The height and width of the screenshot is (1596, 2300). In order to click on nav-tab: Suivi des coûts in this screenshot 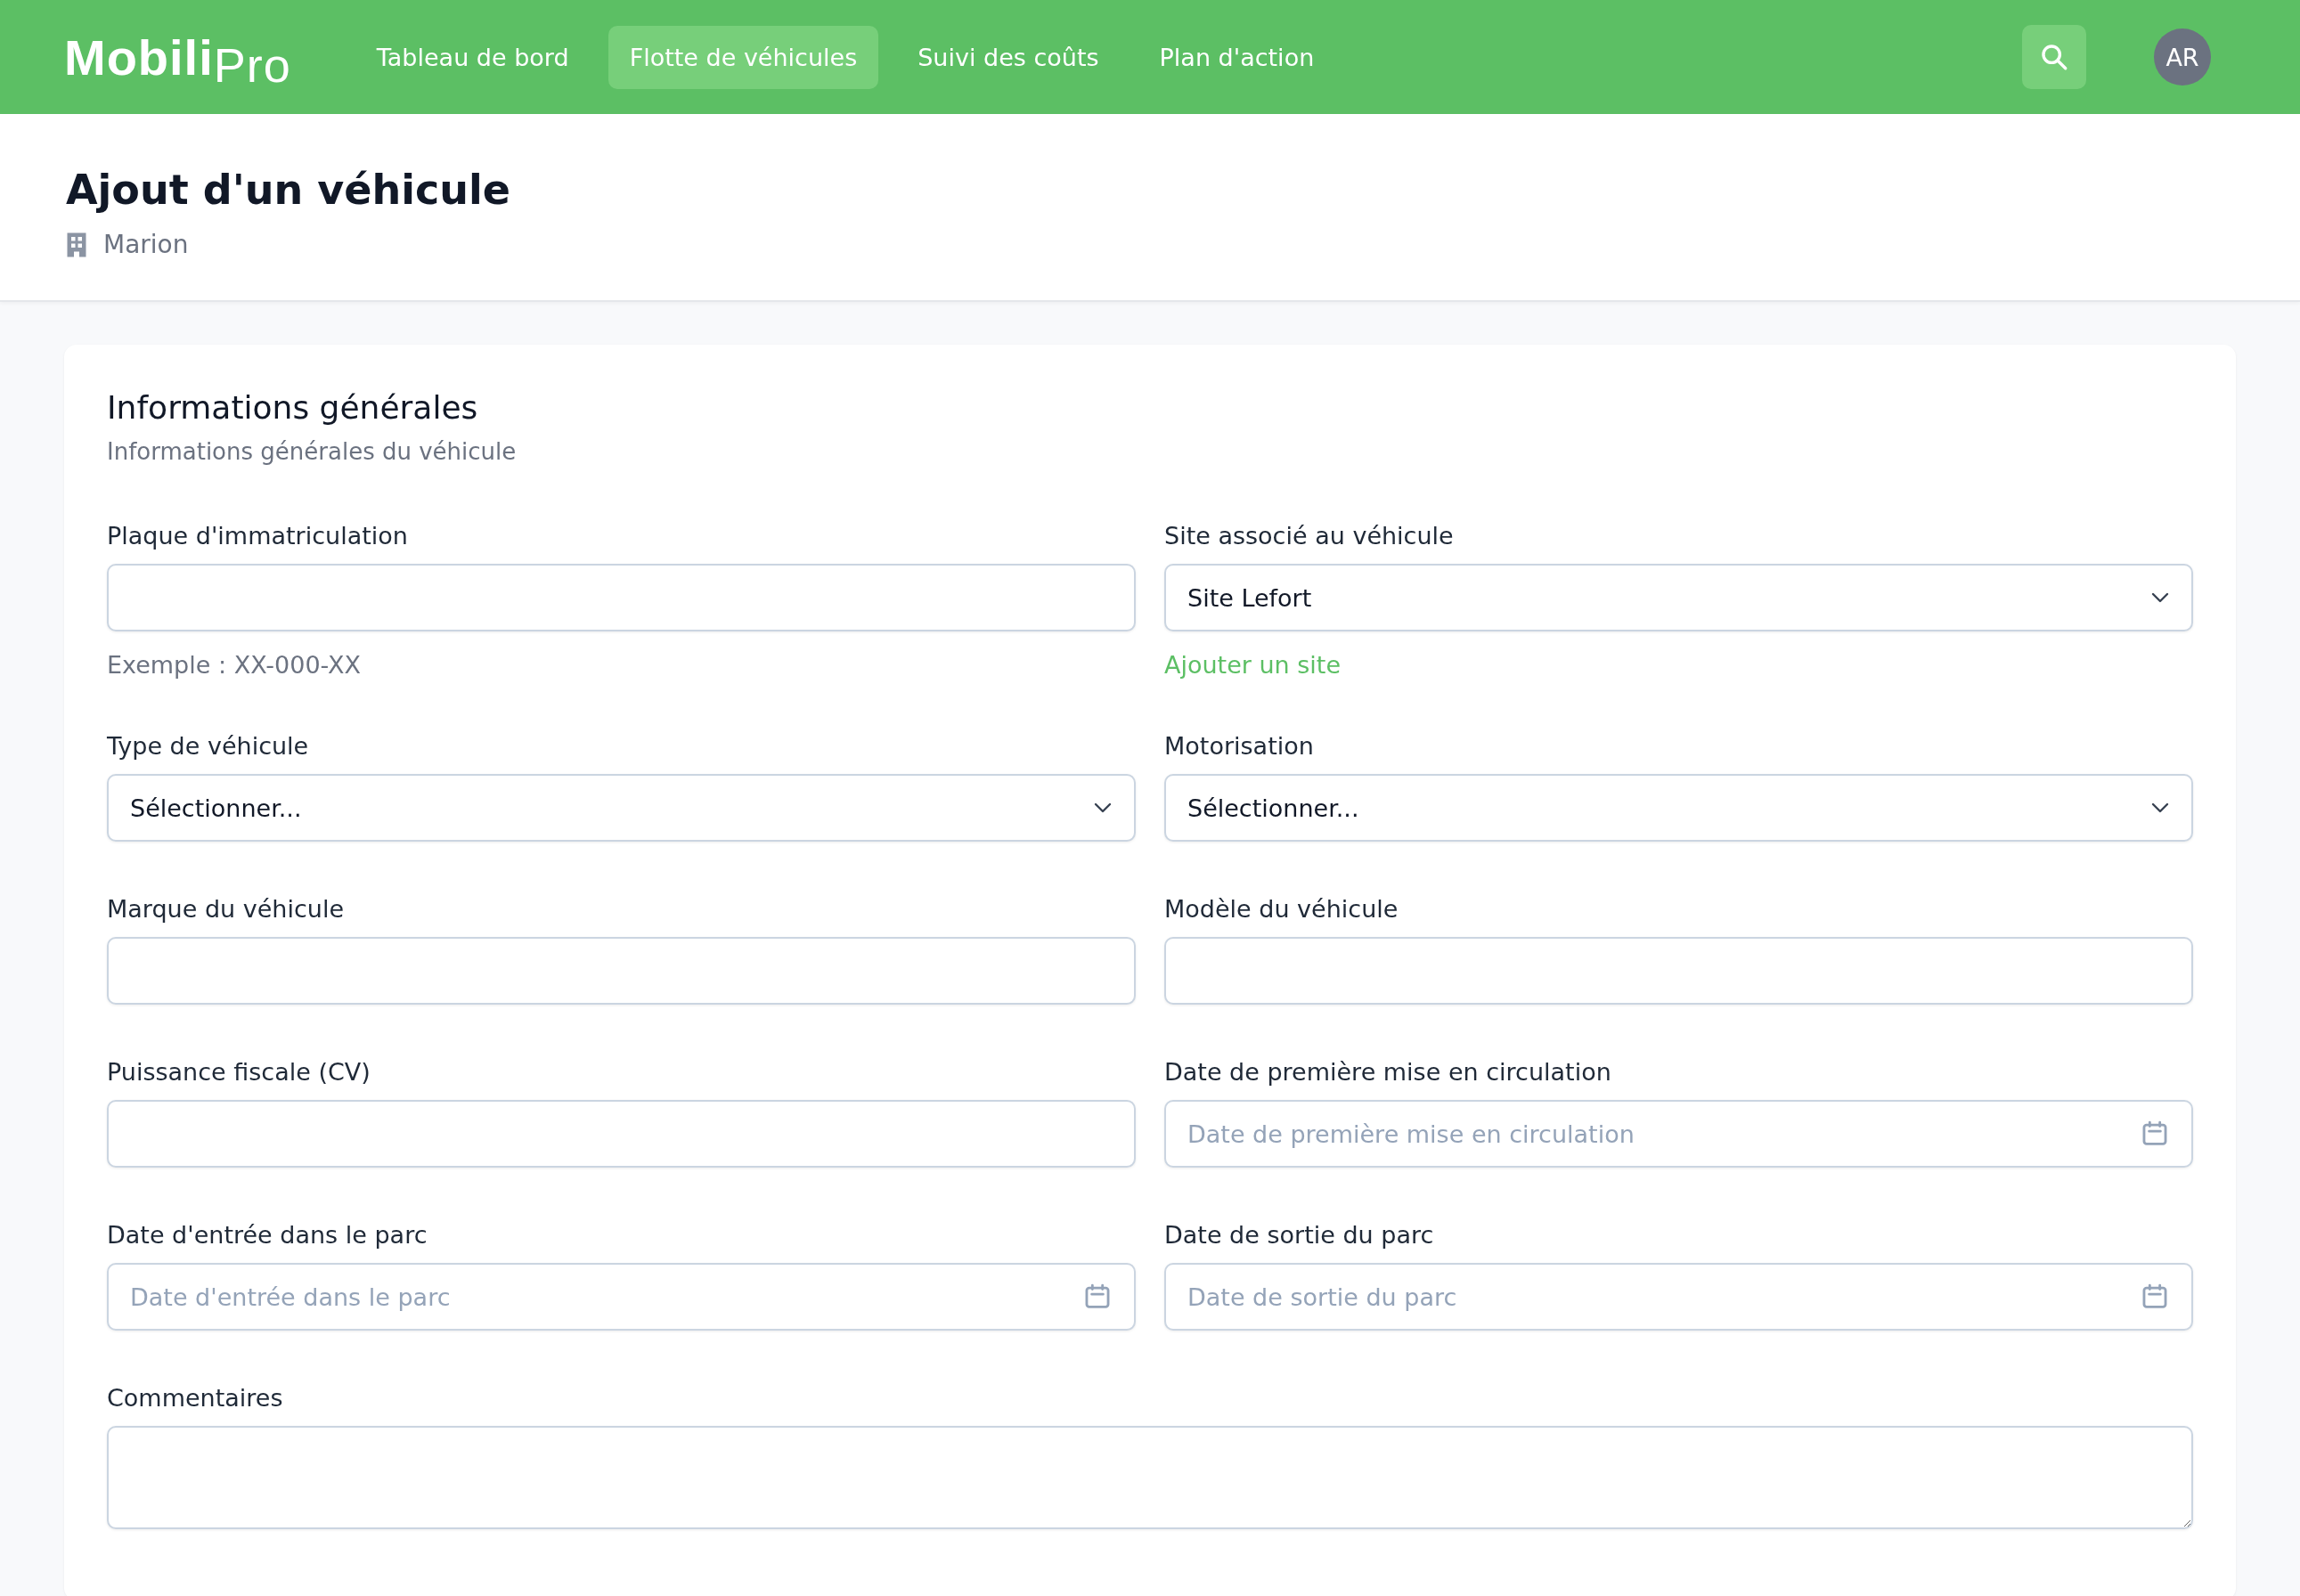, I will do `click(1008, 57)`.